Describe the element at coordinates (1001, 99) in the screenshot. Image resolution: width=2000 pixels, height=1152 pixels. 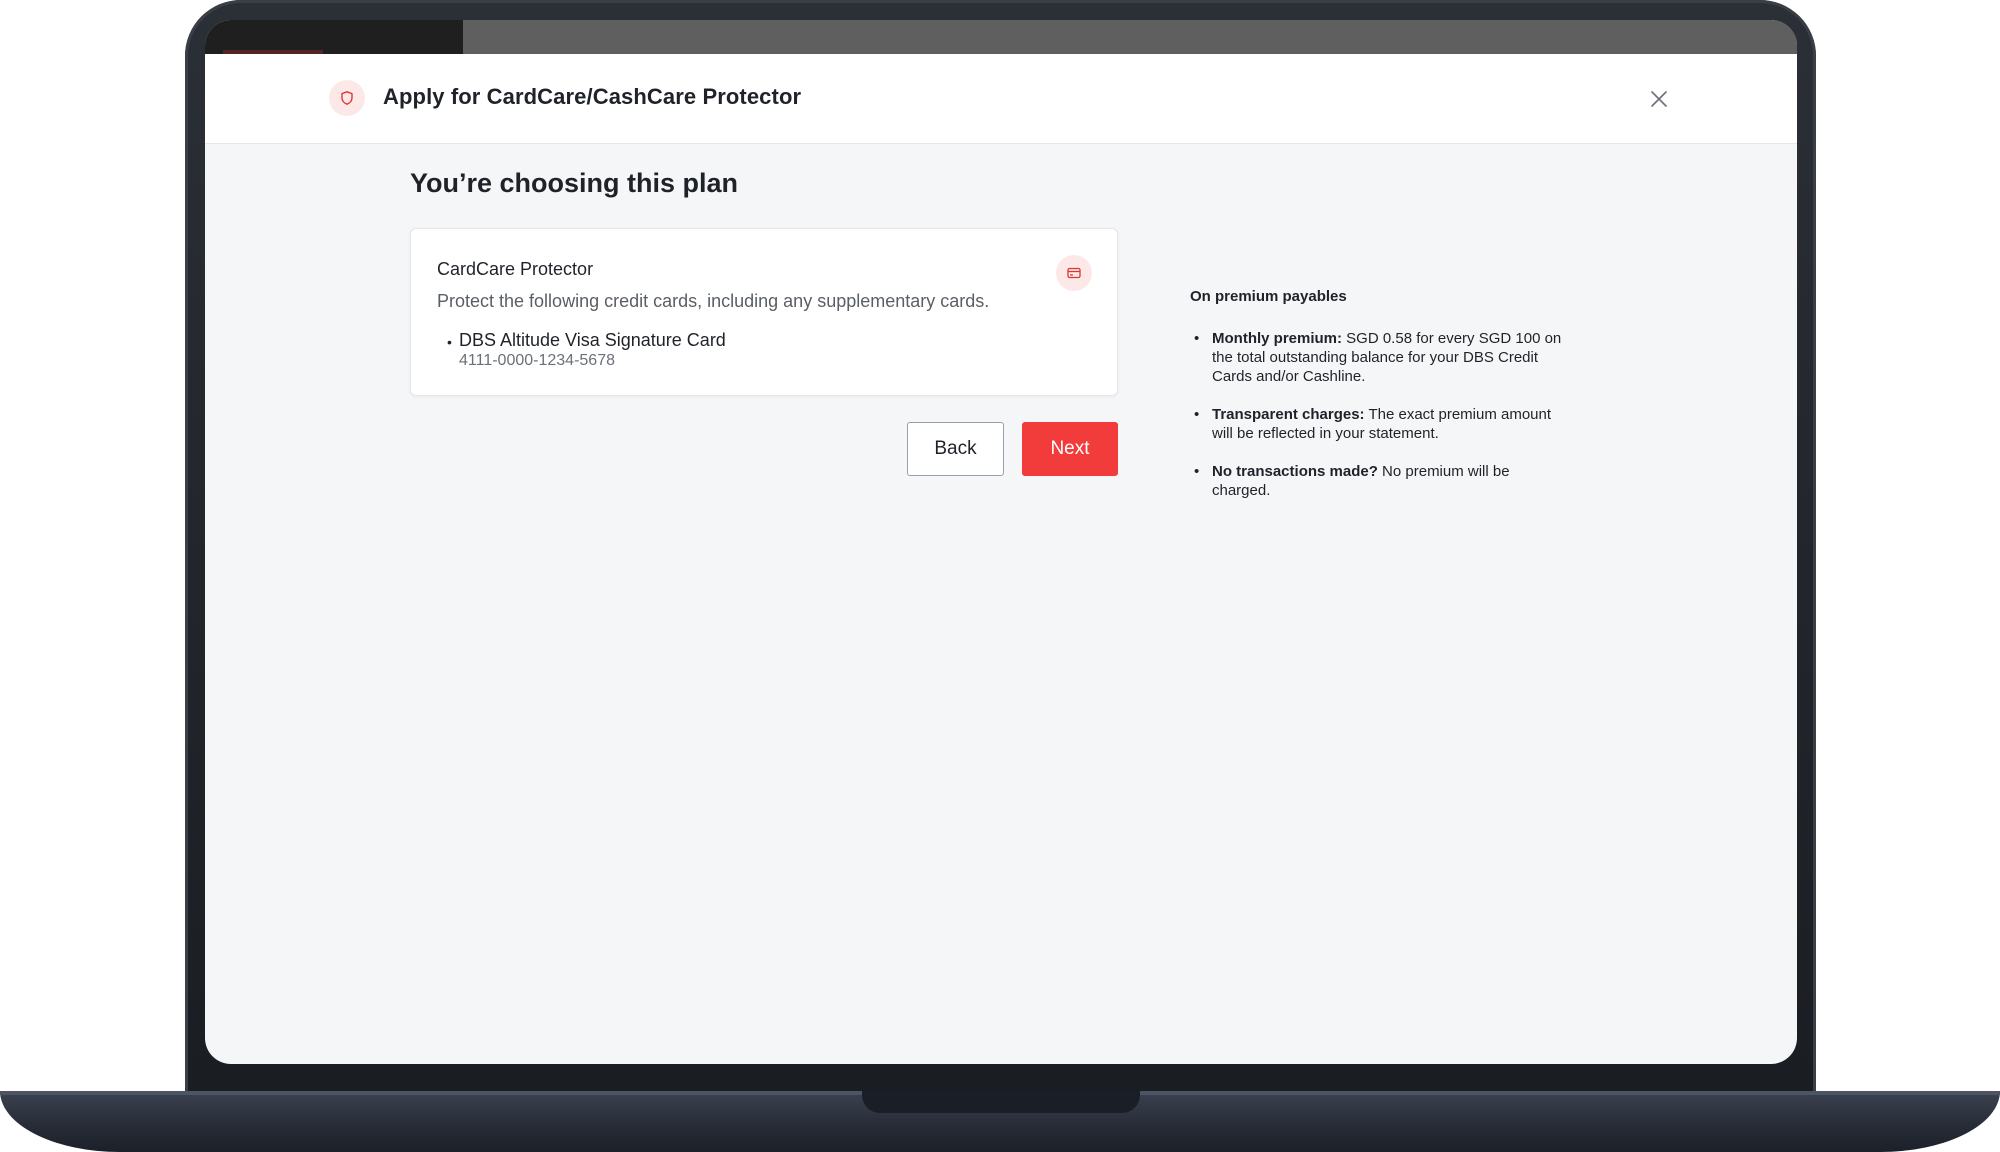
I see `modal-header: Apply for CardCare/CashCare Protector` at that location.